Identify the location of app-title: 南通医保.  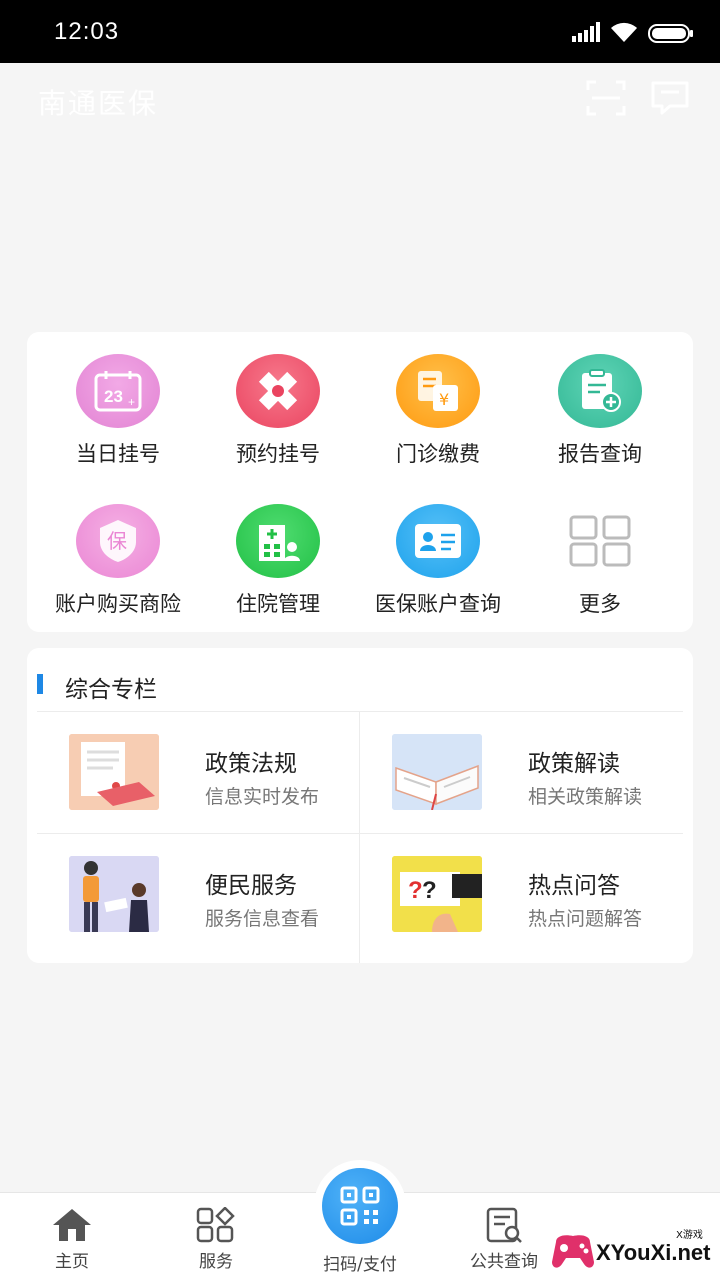
(98, 103).